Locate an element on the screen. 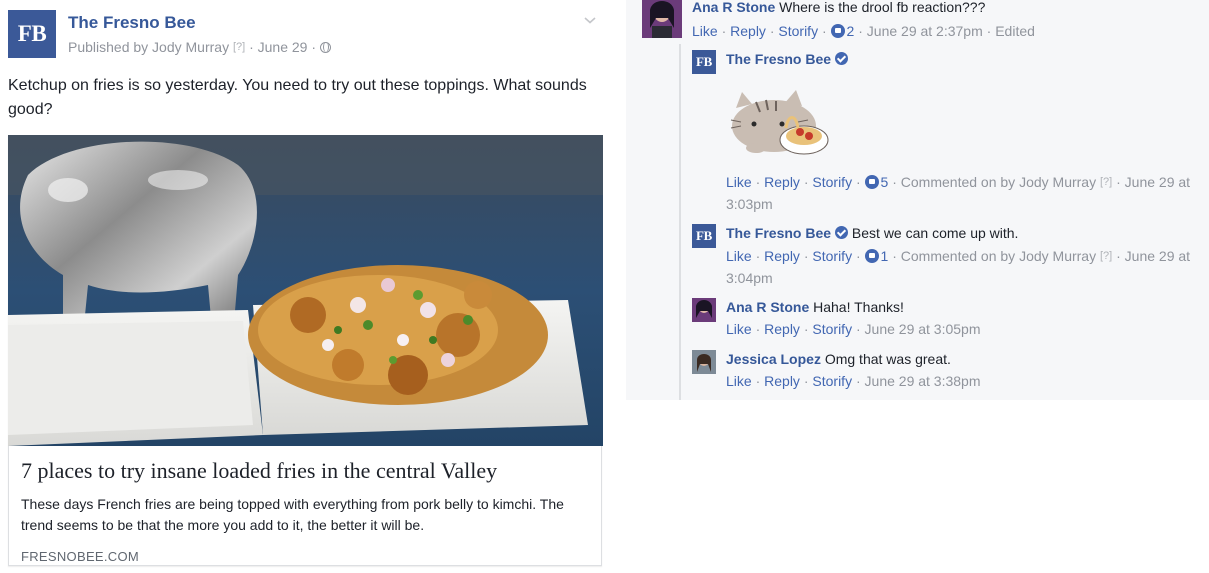 The image size is (1209, 573). pusheen-sticker is located at coordinates (781, 124).